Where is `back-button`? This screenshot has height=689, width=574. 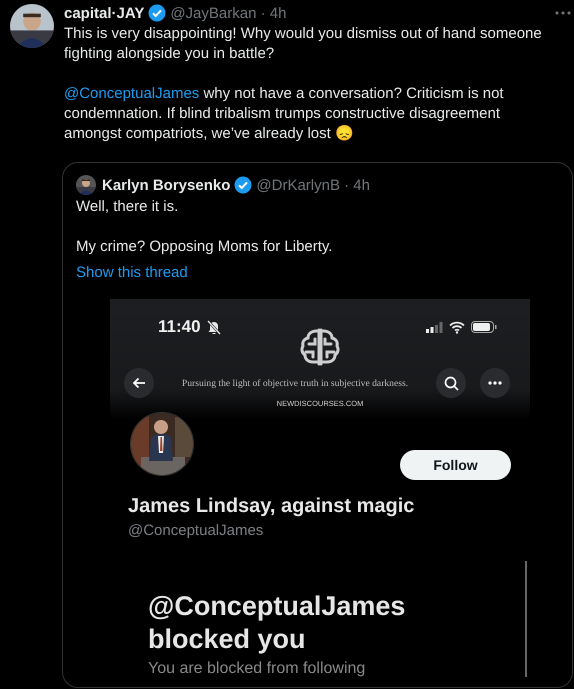 back-button is located at coordinates (139, 383).